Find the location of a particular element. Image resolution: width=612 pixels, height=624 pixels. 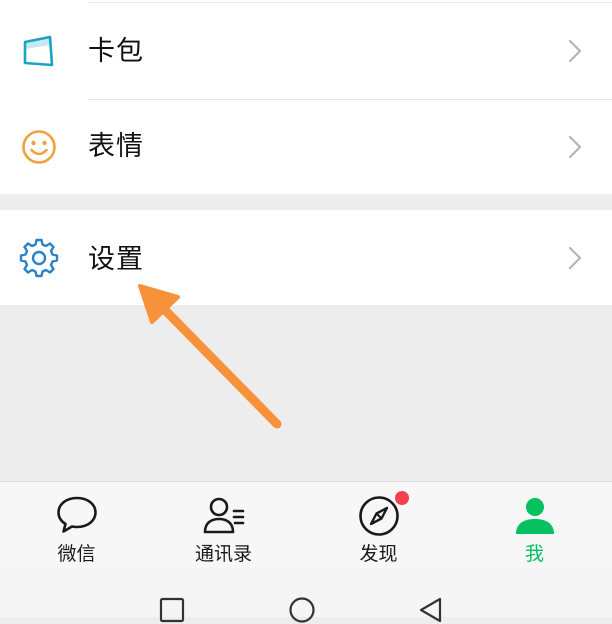

bottom-tab-bar: 微信 通讯录 发现 我 is located at coordinates (306, 525).